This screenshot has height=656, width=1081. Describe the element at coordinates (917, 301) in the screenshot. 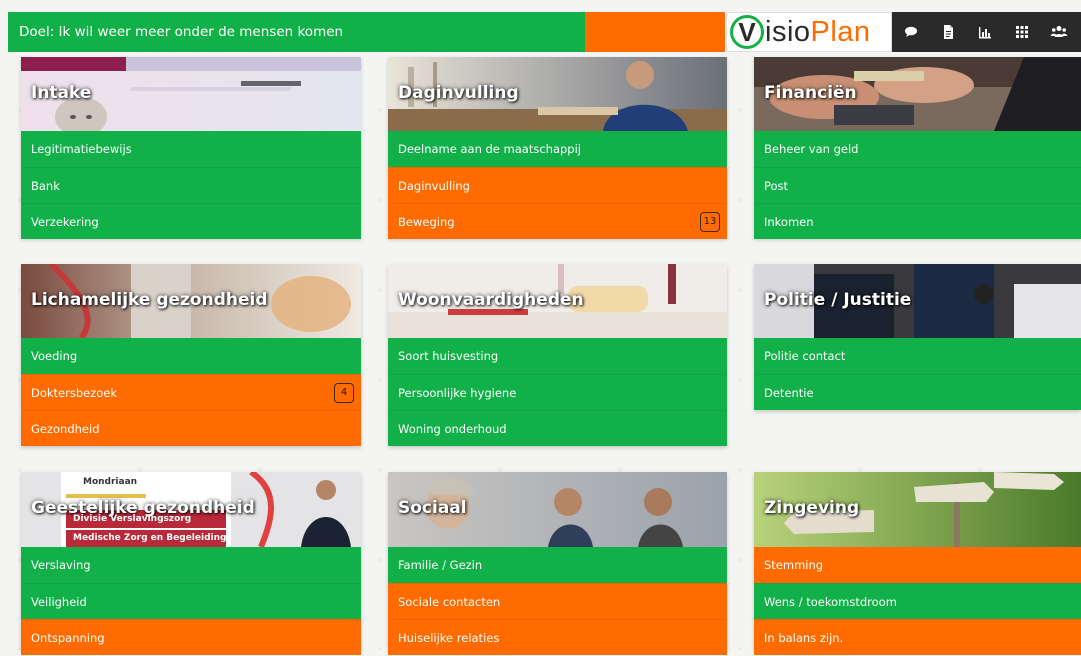

I see `politie-image: Politie / Justitie` at that location.